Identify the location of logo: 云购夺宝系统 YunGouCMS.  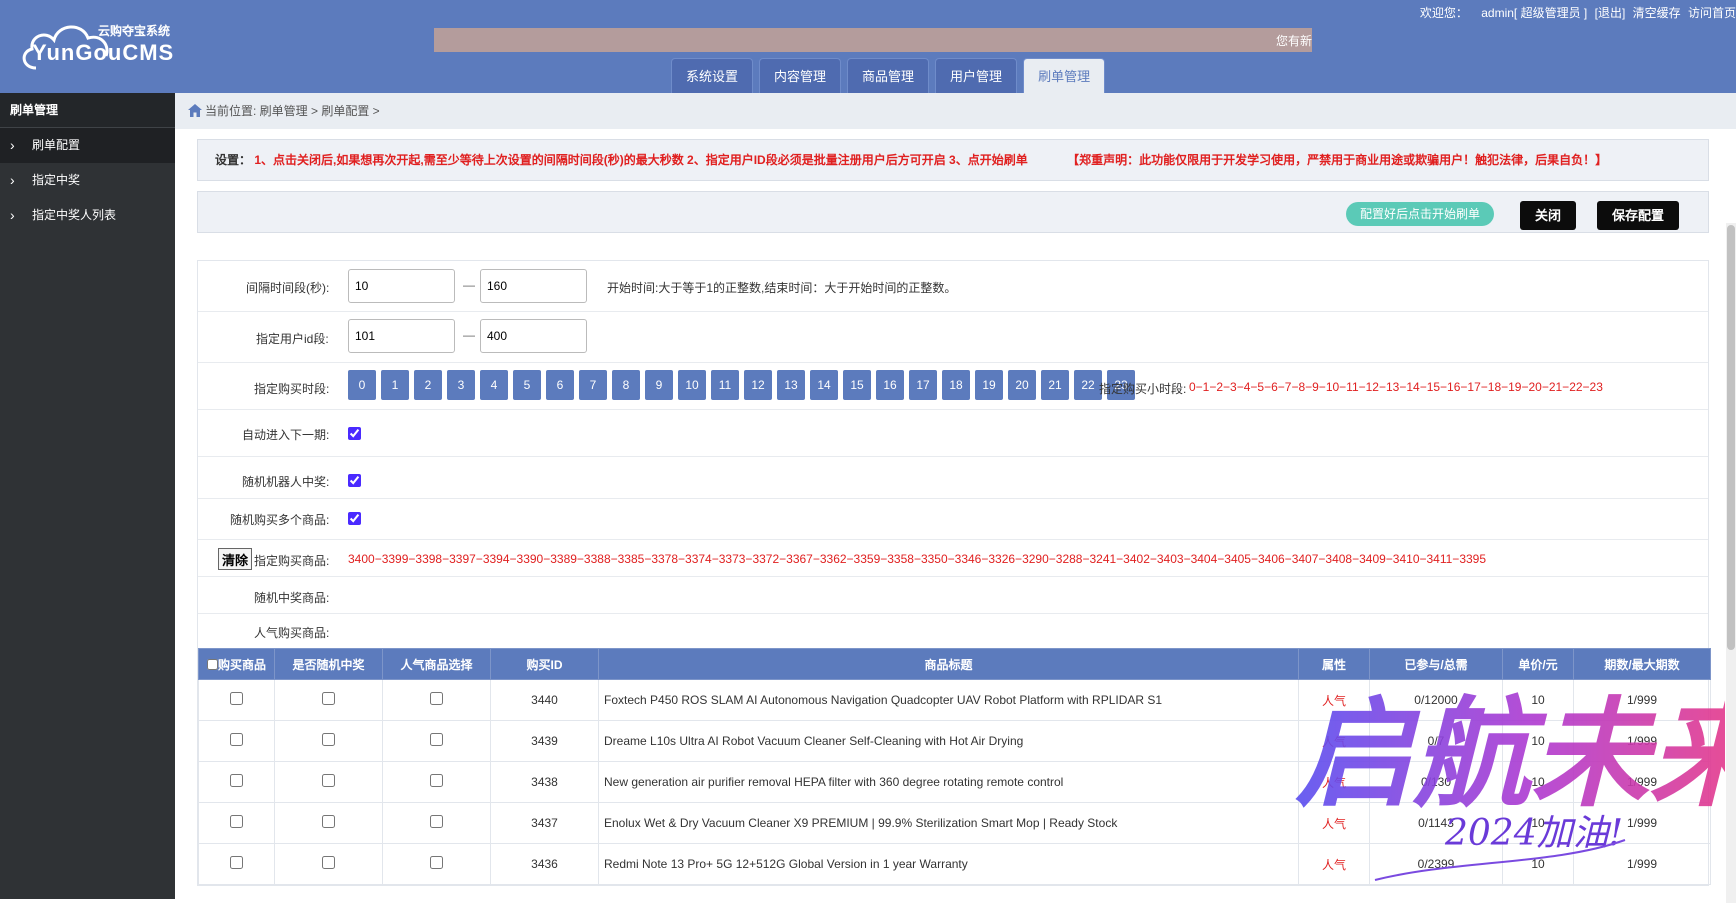
(98, 44).